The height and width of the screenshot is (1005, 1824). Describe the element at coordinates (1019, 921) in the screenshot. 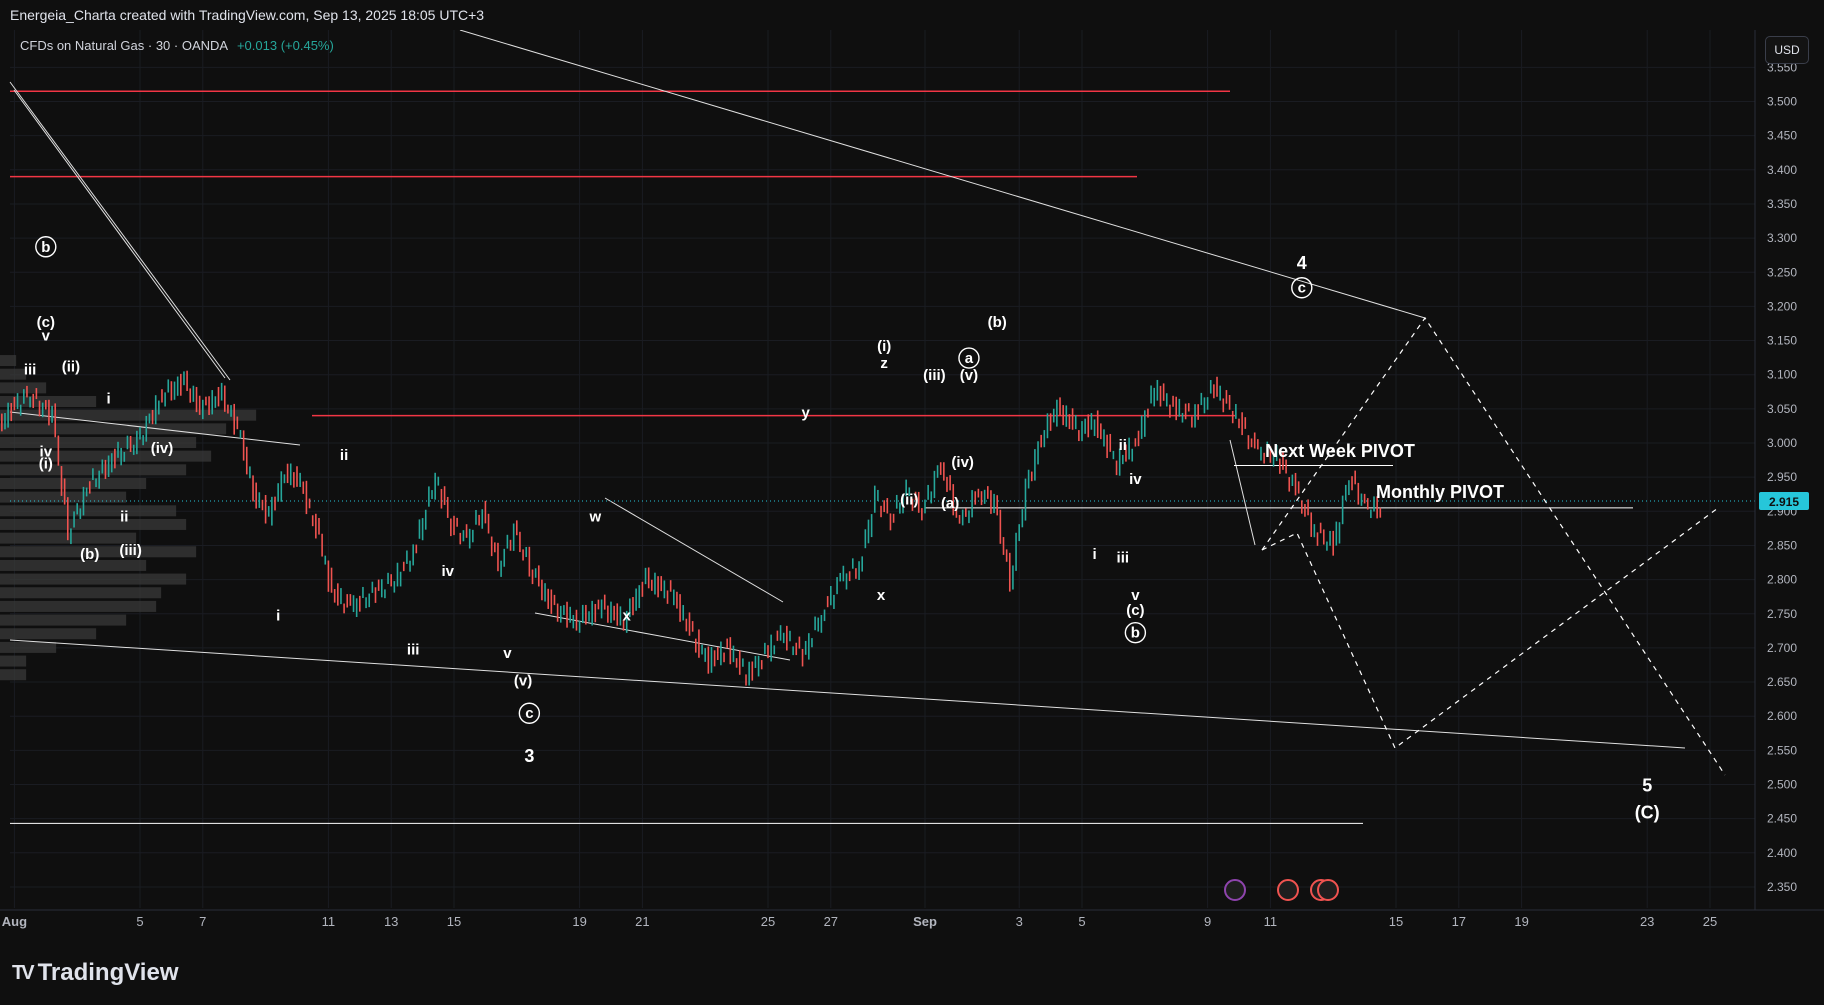

I see `x-tick-label: 3` at that location.